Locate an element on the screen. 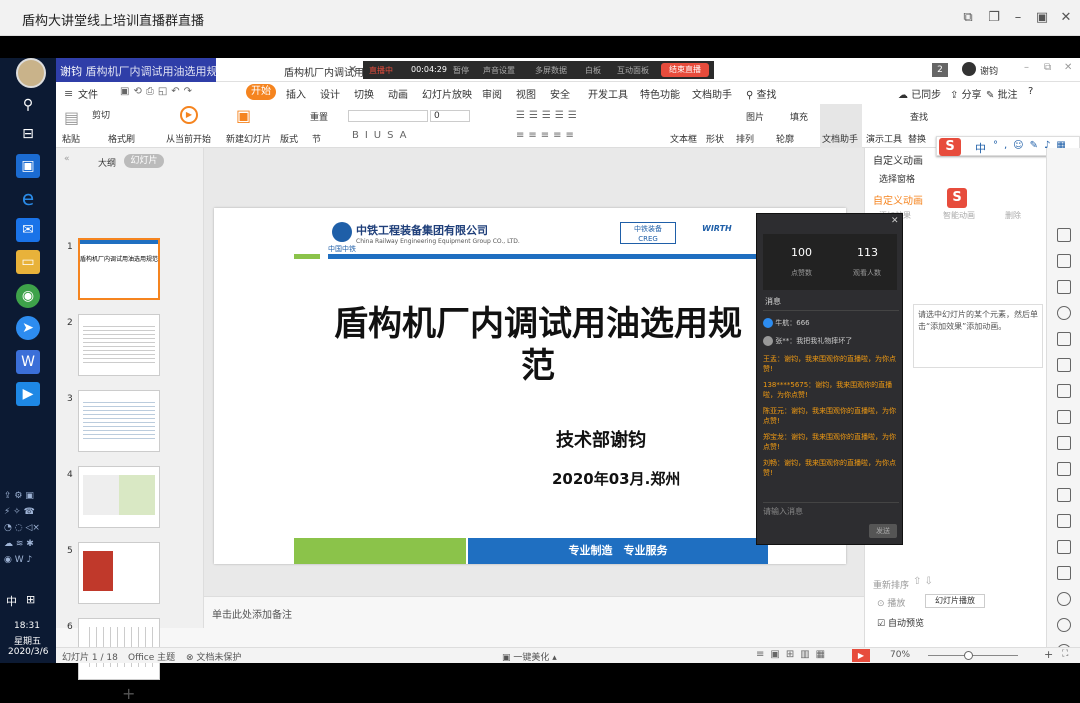  property-icon is located at coordinates (1064, 235).